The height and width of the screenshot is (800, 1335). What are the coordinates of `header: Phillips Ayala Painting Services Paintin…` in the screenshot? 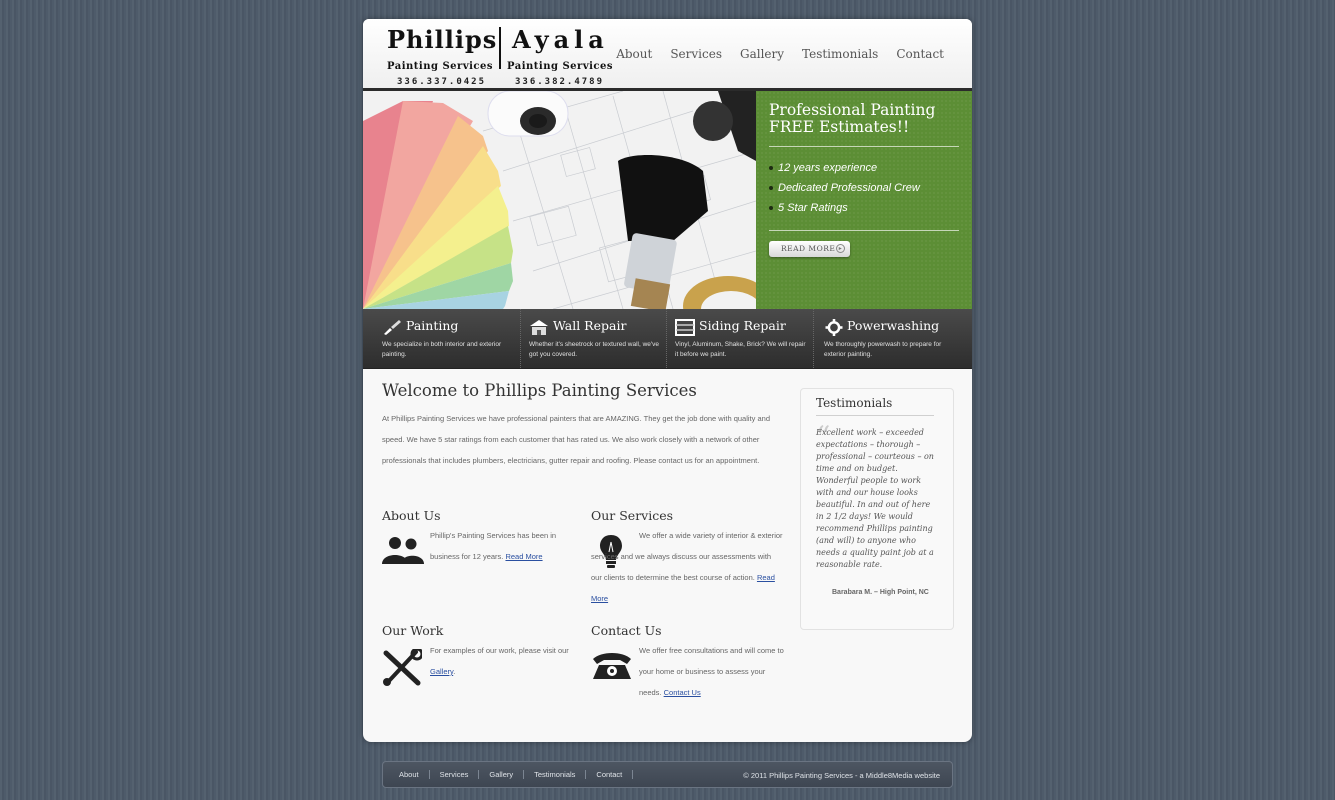 It's located at (667, 53).